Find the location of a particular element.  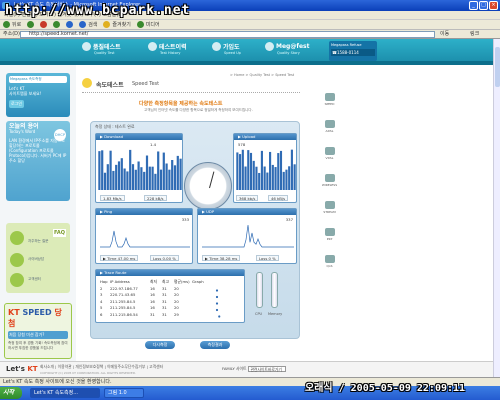

window-controls: _ □ × is located at coordinates (483, 5).